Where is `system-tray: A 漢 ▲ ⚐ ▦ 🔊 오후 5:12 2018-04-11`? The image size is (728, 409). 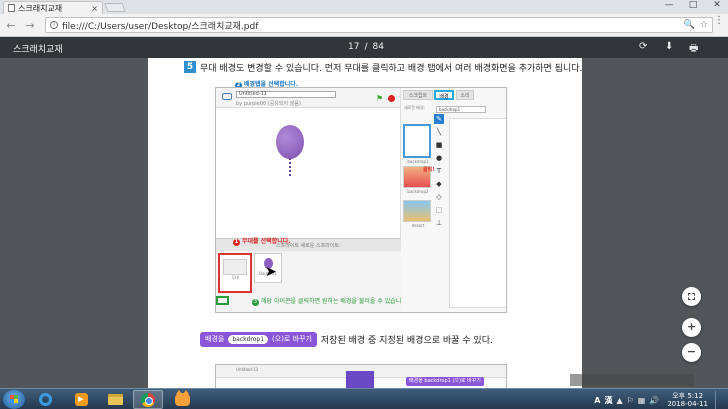
system-tray: A 漢 ▲ ⚐ ▦ 🔊 오후 5:12 2018-04-11 is located at coordinates (658, 400).